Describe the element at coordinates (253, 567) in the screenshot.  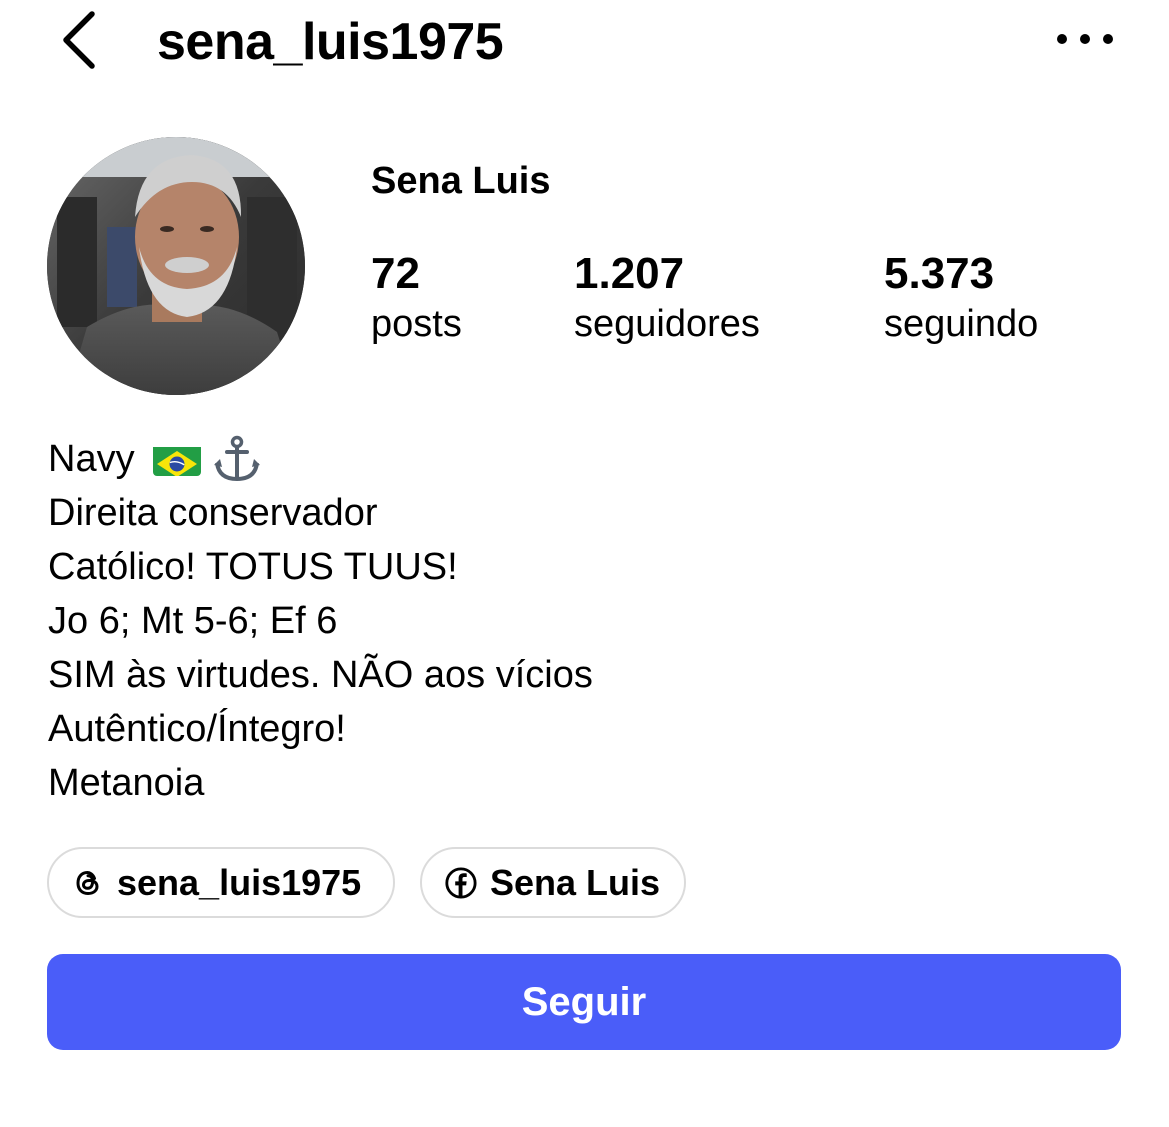
I see `bio-line: Católico! TOTUS TUUS!` at that location.